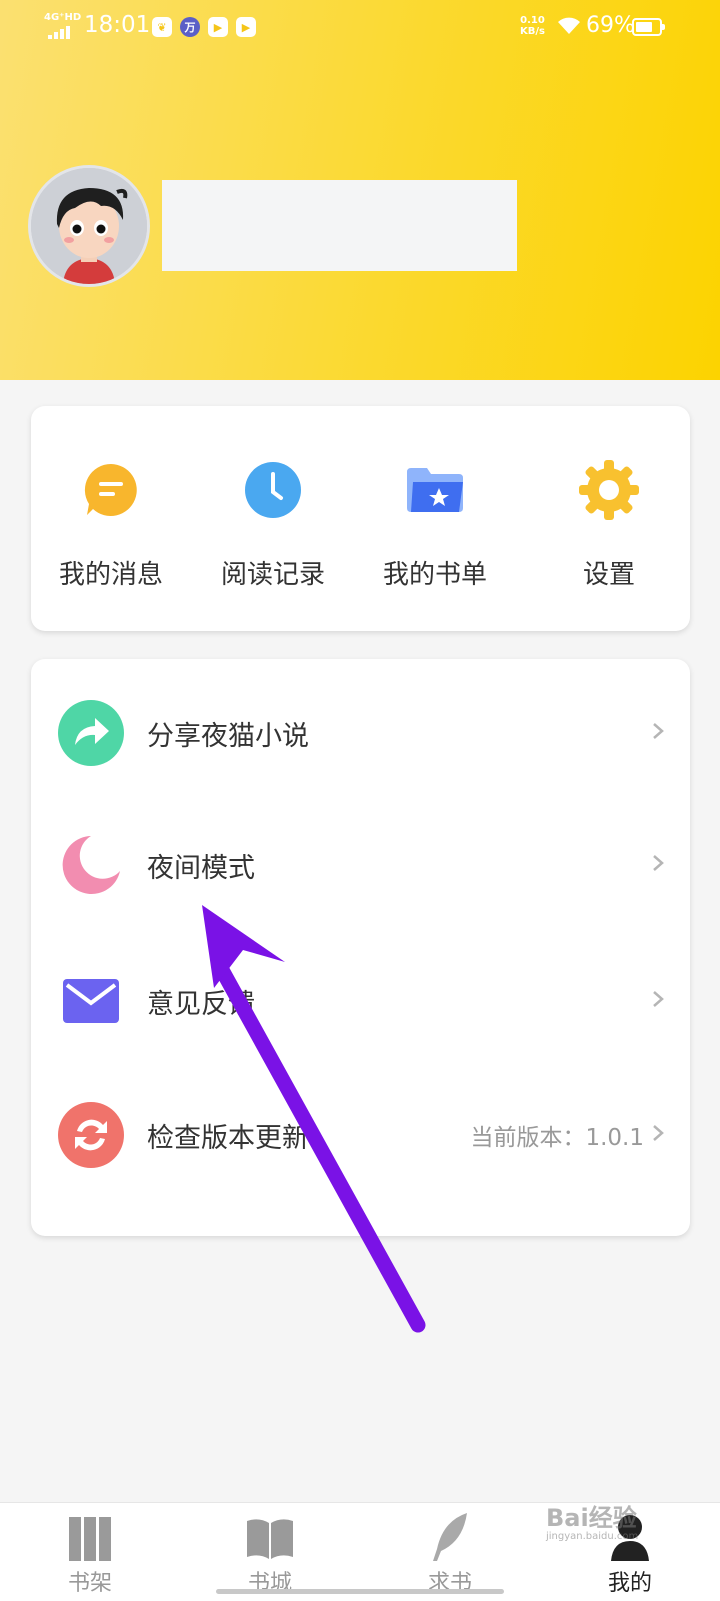 The width and height of the screenshot is (720, 1601). What do you see at coordinates (360, 1591) in the screenshot?
I see `home-indicator` at bounding box center [360, 1591].